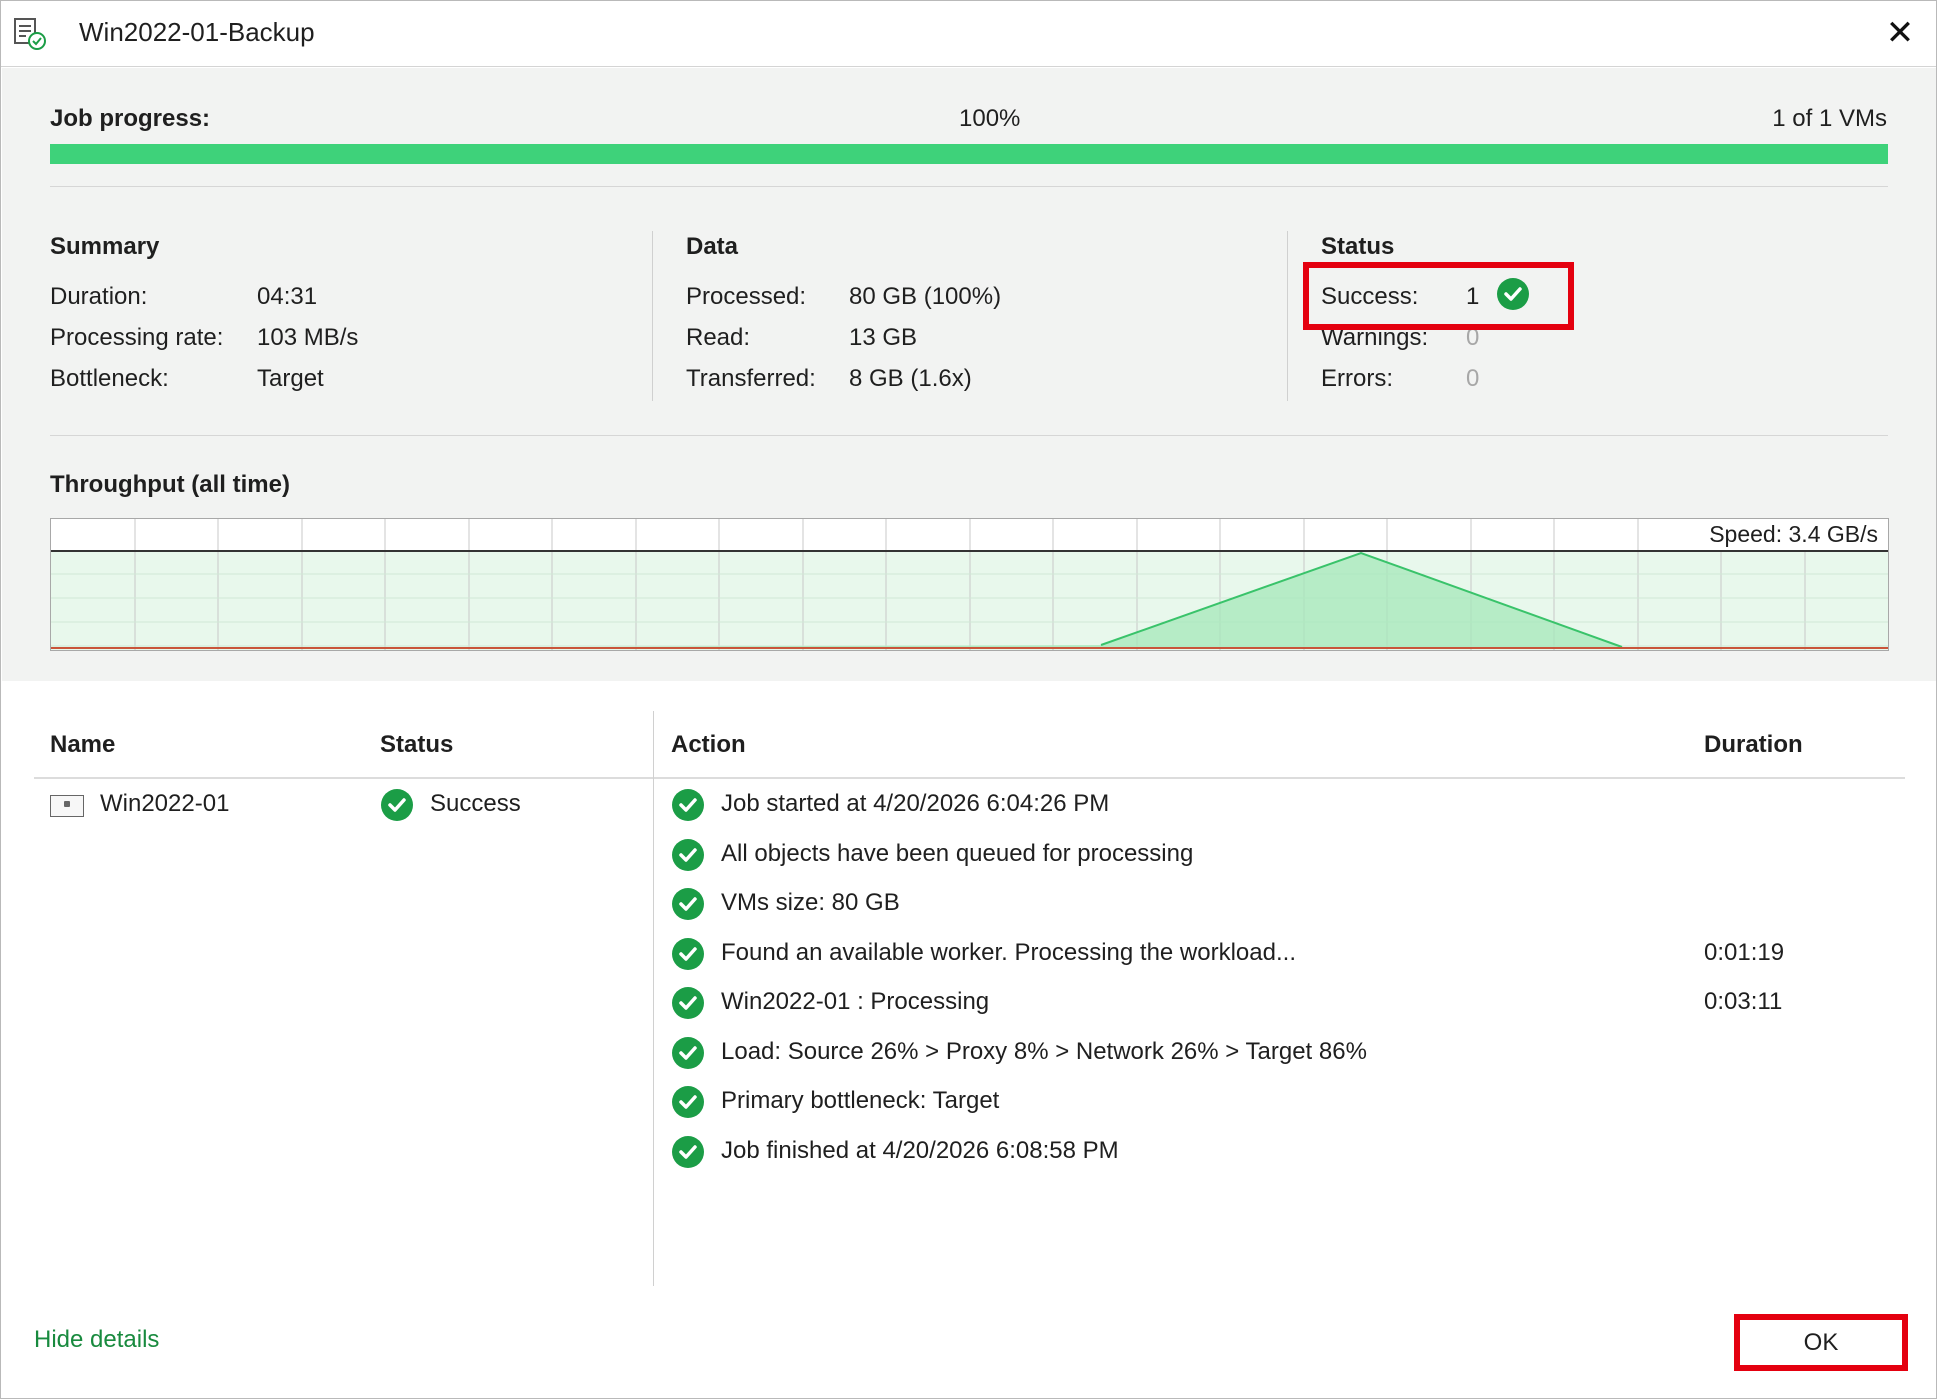  What do you see at coordinates (1357, 378) in the screenshot?
I see `status-errors-label: Errors:` at bounding box center [1357, 378].